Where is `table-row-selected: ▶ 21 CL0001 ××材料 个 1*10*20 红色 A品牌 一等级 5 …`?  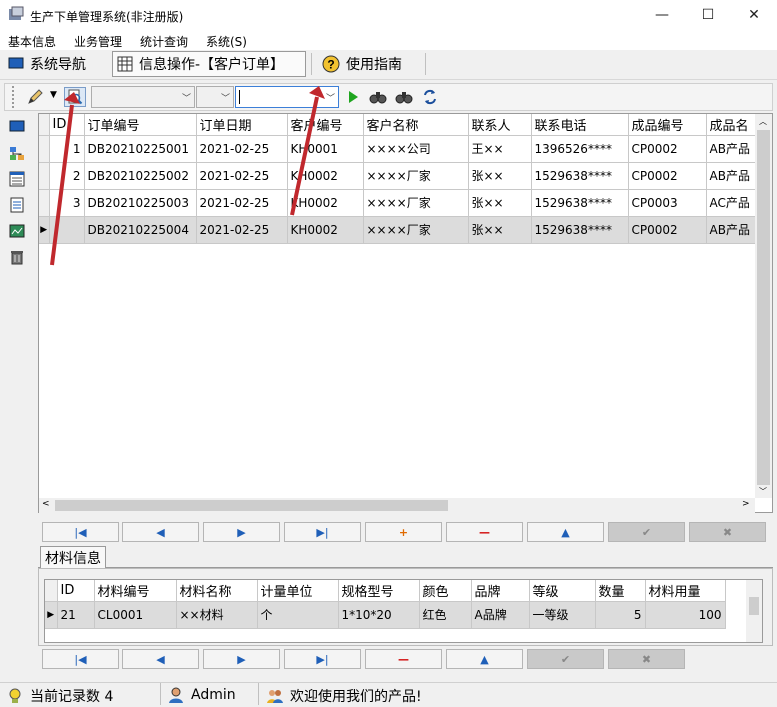
table-row-selected: ▶ 21 CL0001 ××材料 个 1*10*20 红色 A品牌 一等级 5 … is located at coordinates (385, 615).